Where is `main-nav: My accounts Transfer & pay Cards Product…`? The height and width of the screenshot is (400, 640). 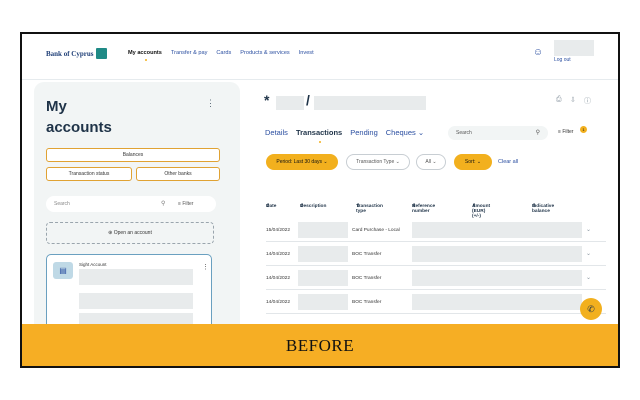
main-nav: My accounts Transfer & pay Cards Product… is located at coordinates (221, 55).